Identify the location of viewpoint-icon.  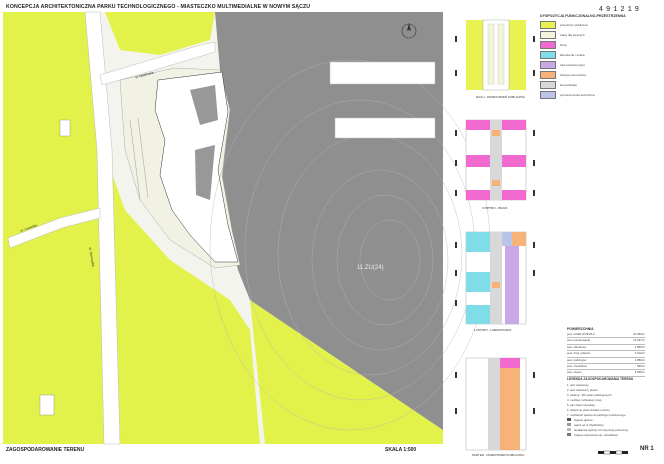
(569, 434).